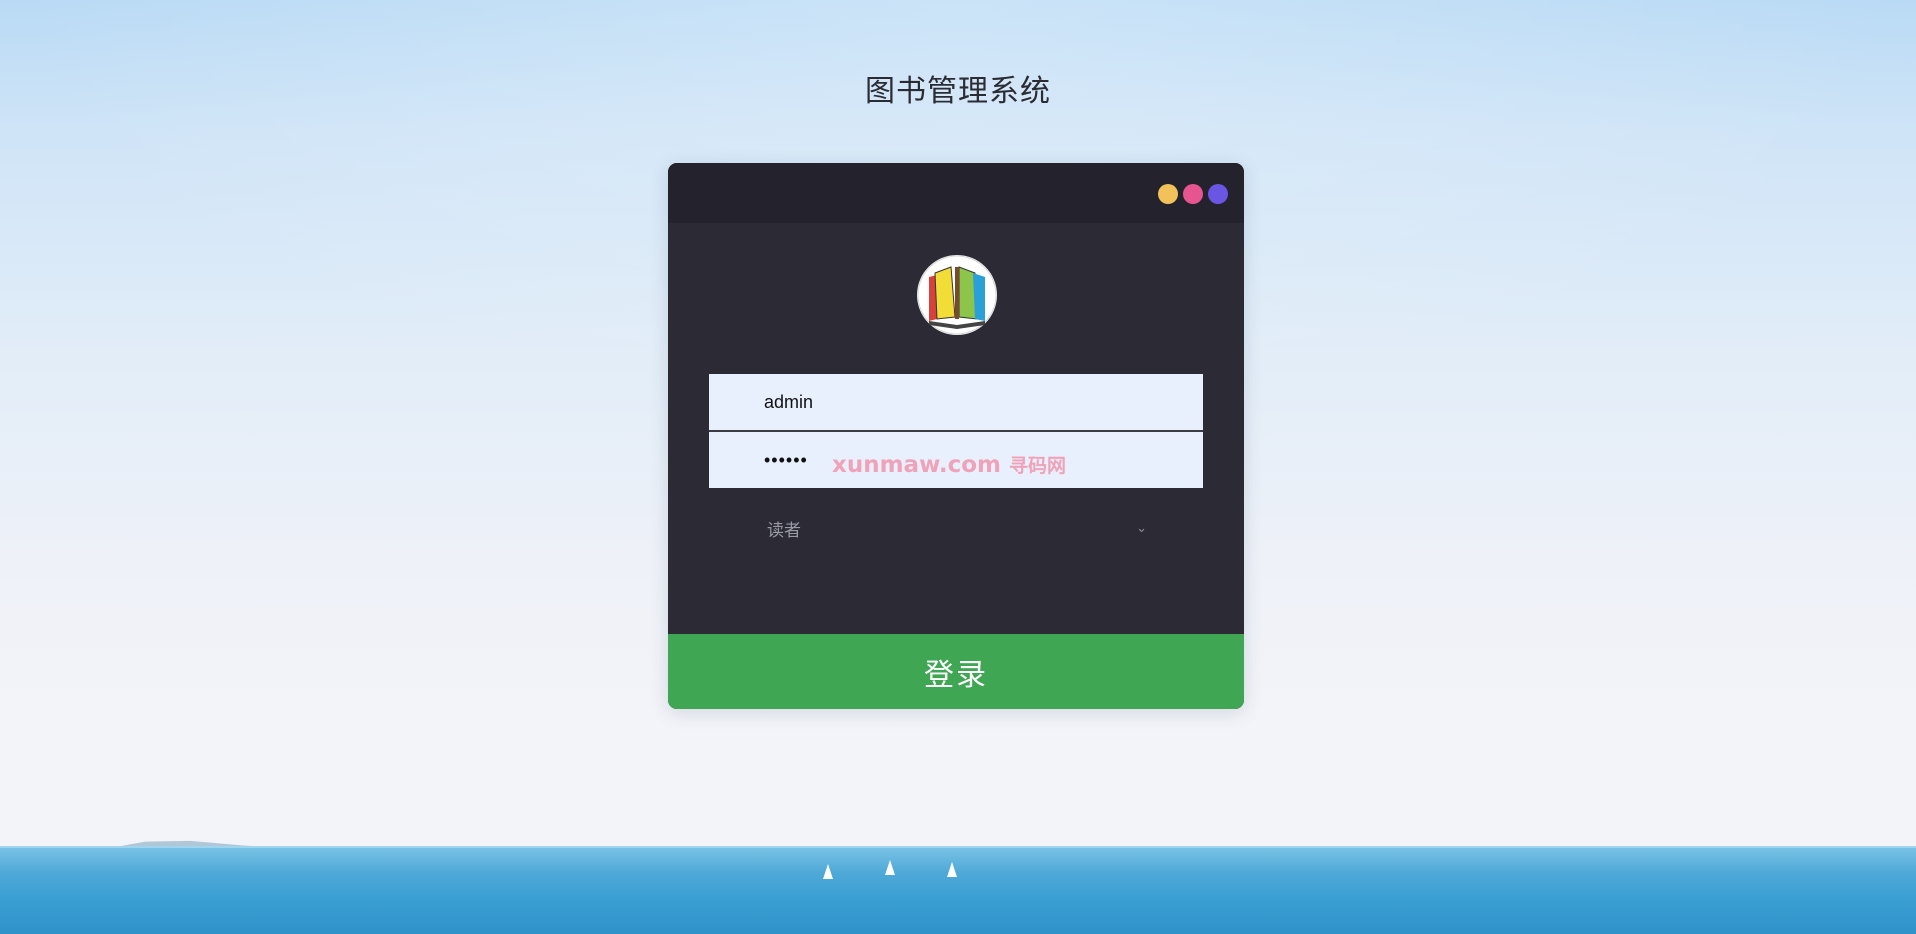 Image resolution: width=1916 pixels, height=934 pixels. What do you see at coordinates (1141, 528) in the screenshot?
I see `chevron-down-icon: ⌄` at bounding box center [1141, 528].